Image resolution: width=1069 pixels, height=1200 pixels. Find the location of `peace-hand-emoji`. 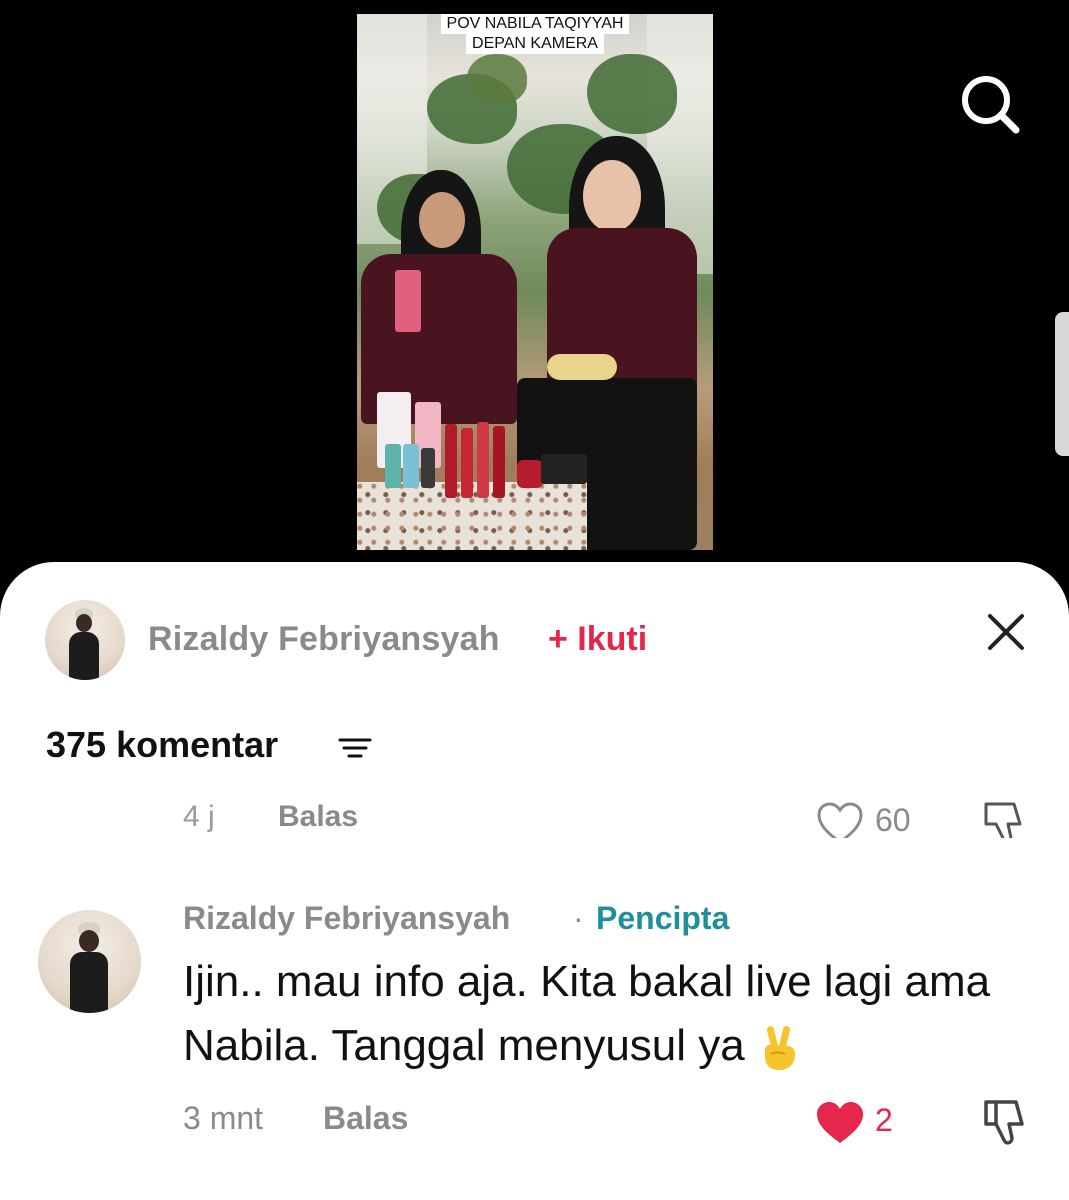

peace-hand-emoji is located at coordinates (780, 1048).